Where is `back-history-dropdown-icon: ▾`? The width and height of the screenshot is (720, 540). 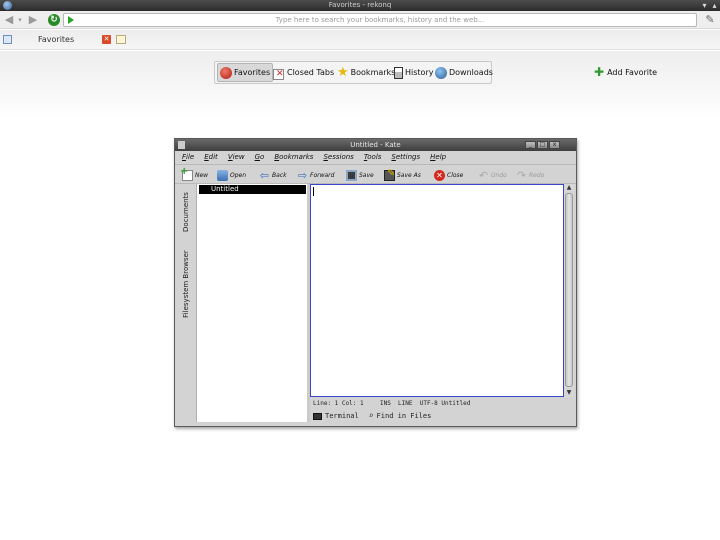 back-history-dropdown-icon: ▾ is located at coordinates (20, 20).